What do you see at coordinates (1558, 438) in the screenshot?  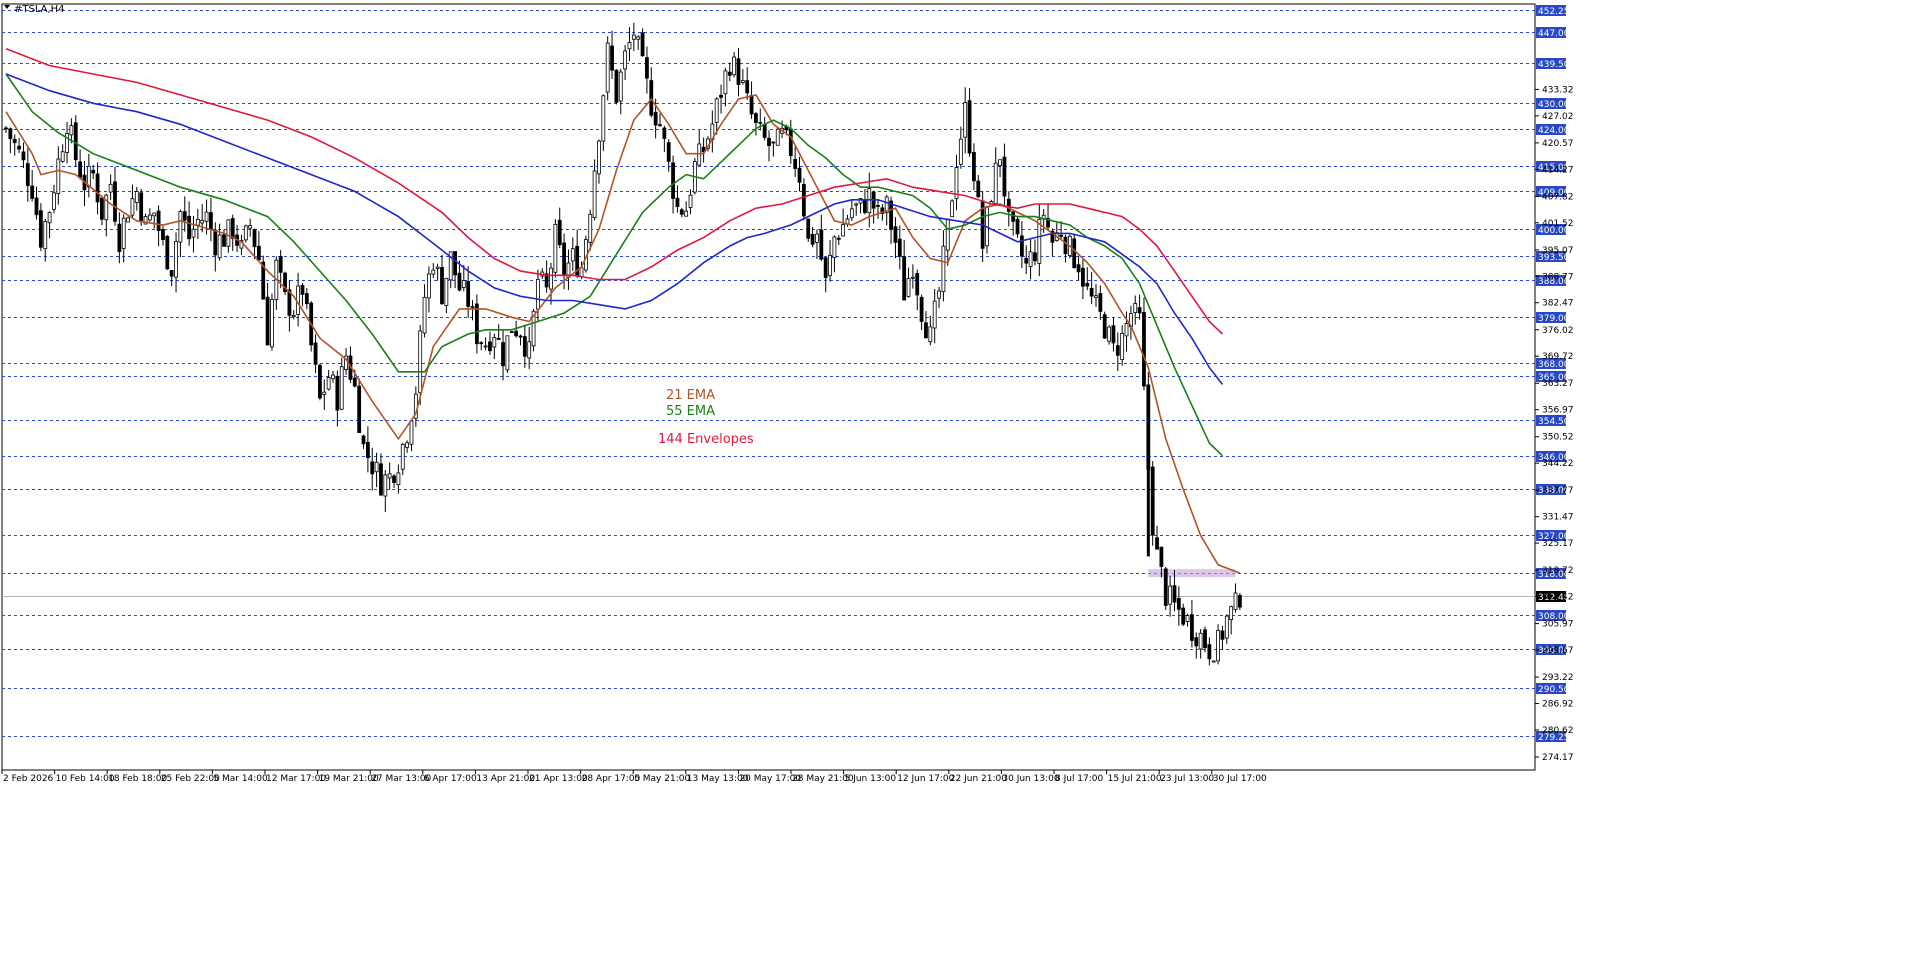 I see `y-tick-label: 350.52` at bounding box center [1558, 438].